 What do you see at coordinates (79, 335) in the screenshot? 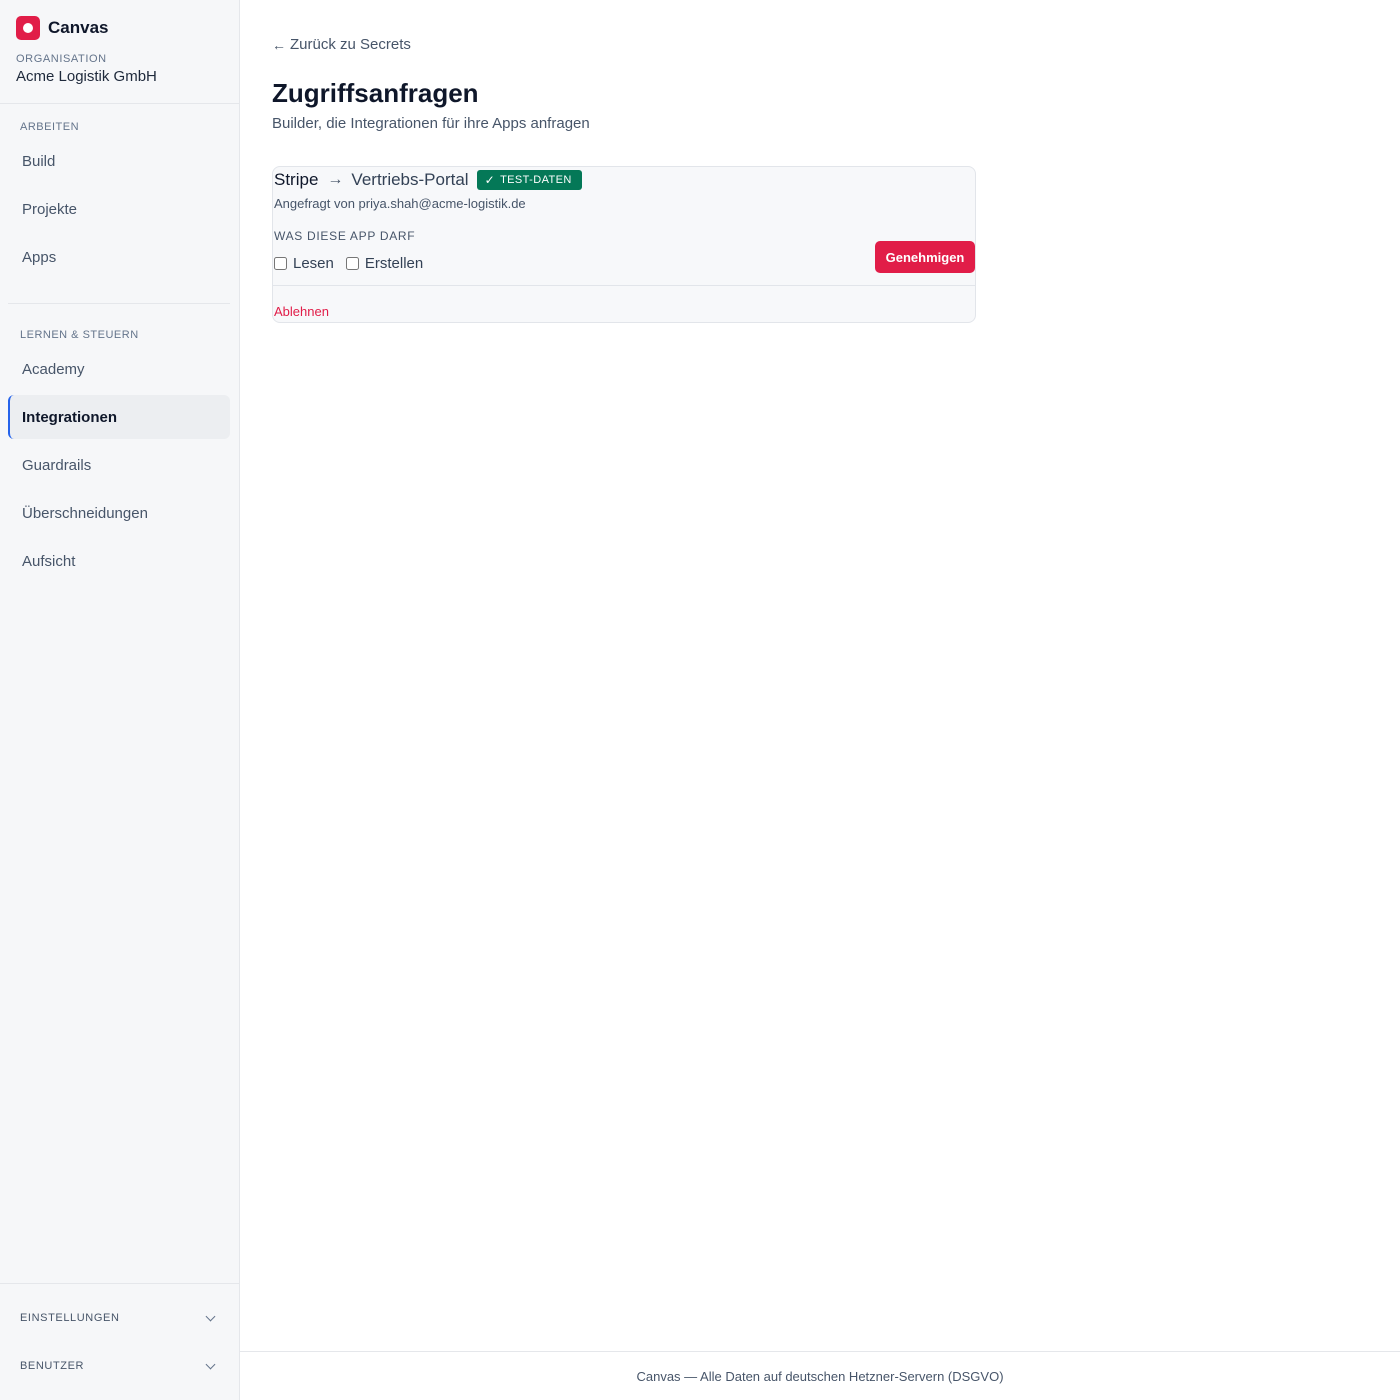
I see `section-label-lernen-steuern: LERNEN & STEUERN` at bounding box center [79, 335].